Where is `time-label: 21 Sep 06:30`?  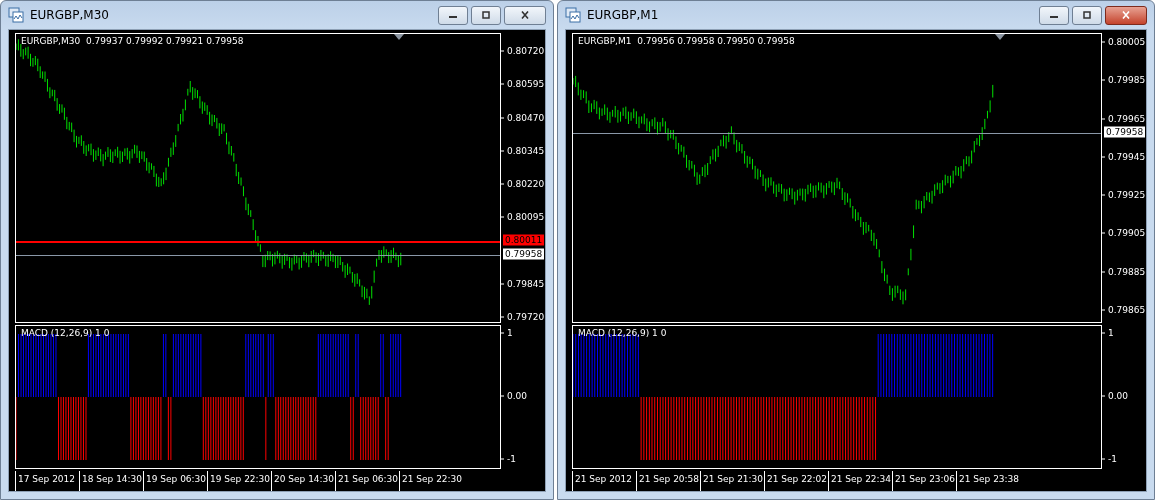
time-label: 21 Sep 06:30 is located at coordinates (367, 481).